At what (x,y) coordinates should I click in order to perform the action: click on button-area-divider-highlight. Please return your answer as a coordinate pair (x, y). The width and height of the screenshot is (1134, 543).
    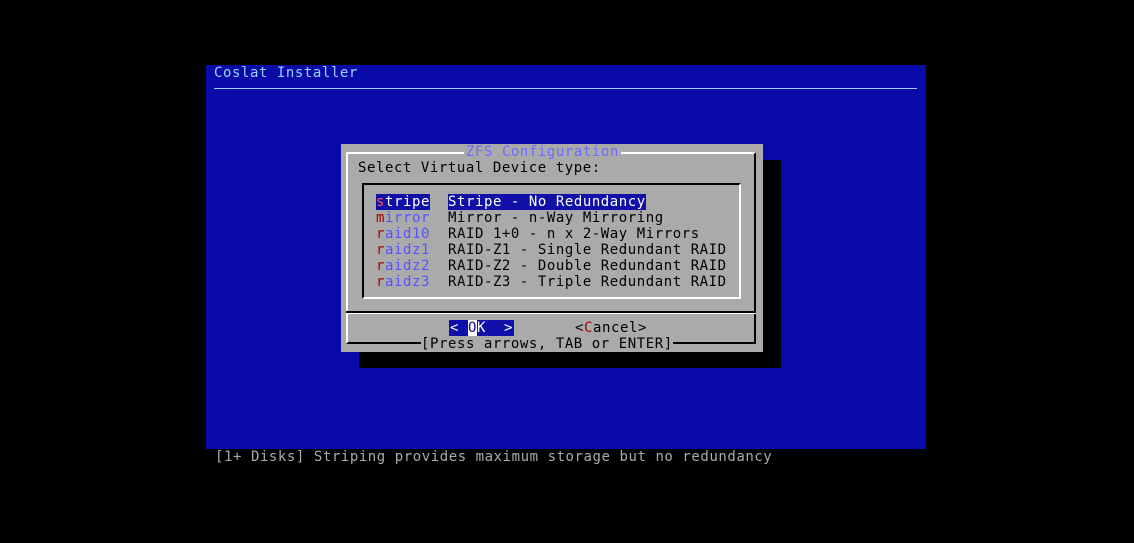
    Looking at the image, I should click on (551, 313).